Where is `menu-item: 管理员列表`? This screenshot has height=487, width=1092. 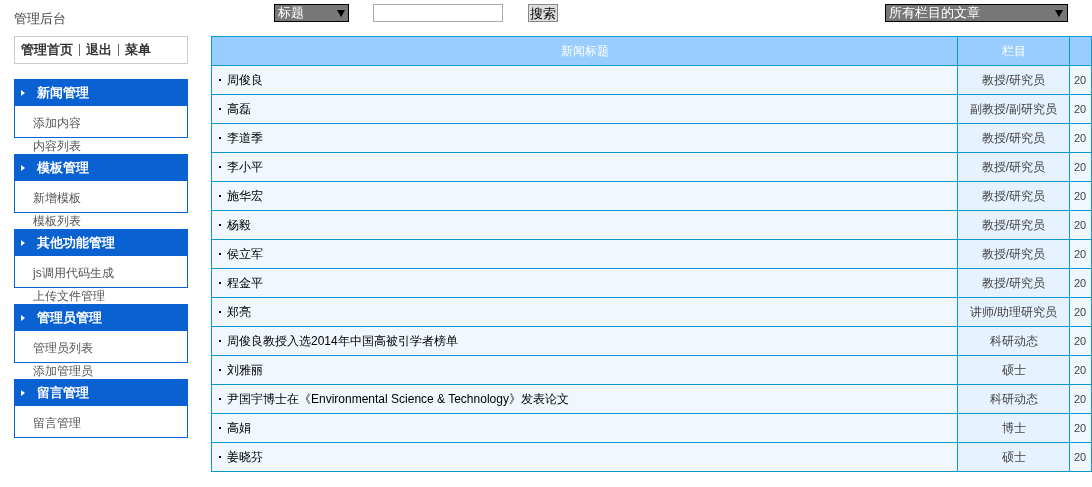 menu-item: 管理员列表 is located at coordinates (63, 346).